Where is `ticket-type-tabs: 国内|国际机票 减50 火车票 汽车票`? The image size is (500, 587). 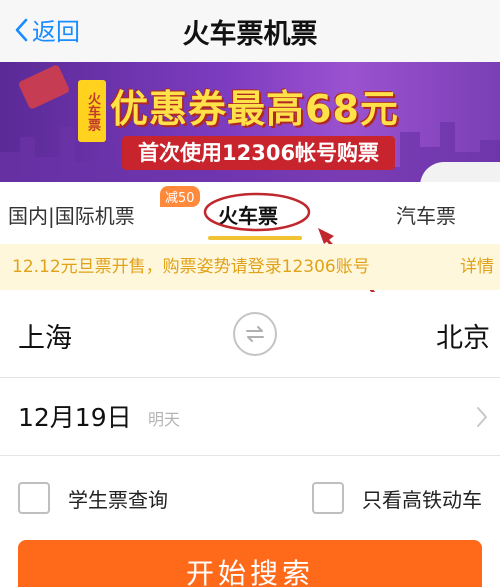
ticket-type-tabs: 国内|国际机票 减50 火车票 汽车票 is located at coordinates (250, 213).